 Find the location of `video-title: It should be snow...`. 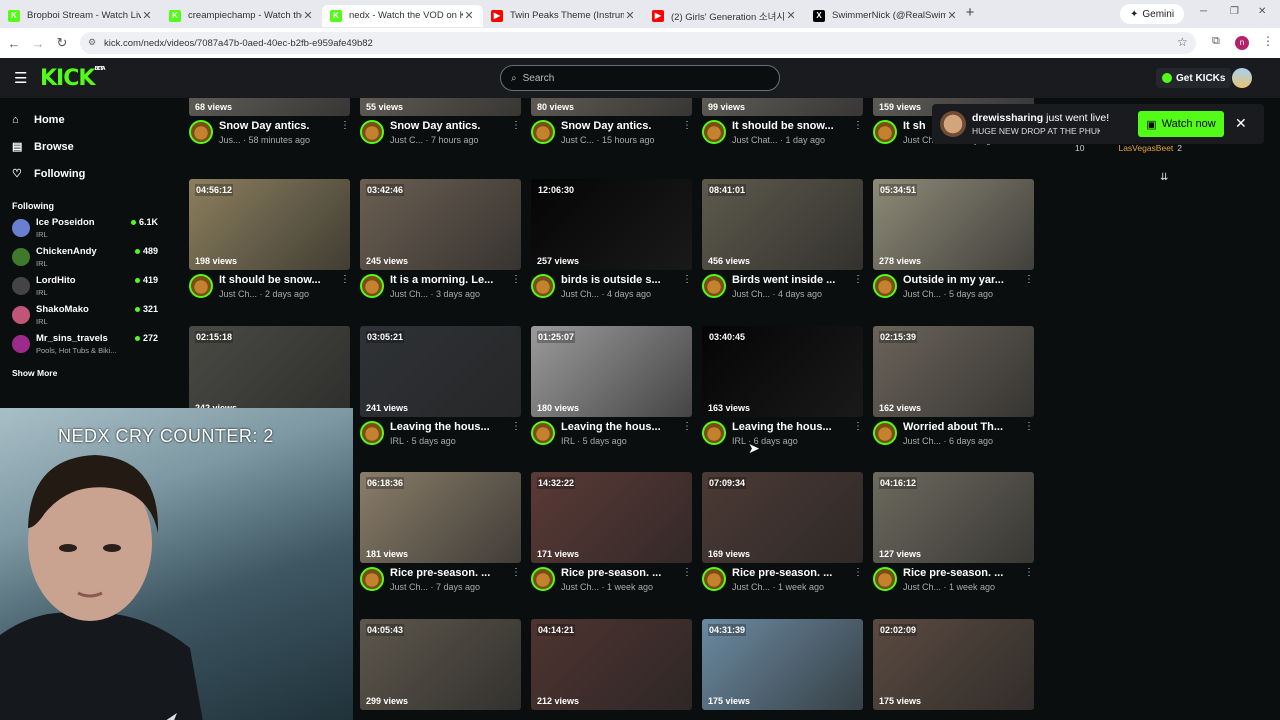

video-title: It should be snow... is located at coordinates (792, 126).